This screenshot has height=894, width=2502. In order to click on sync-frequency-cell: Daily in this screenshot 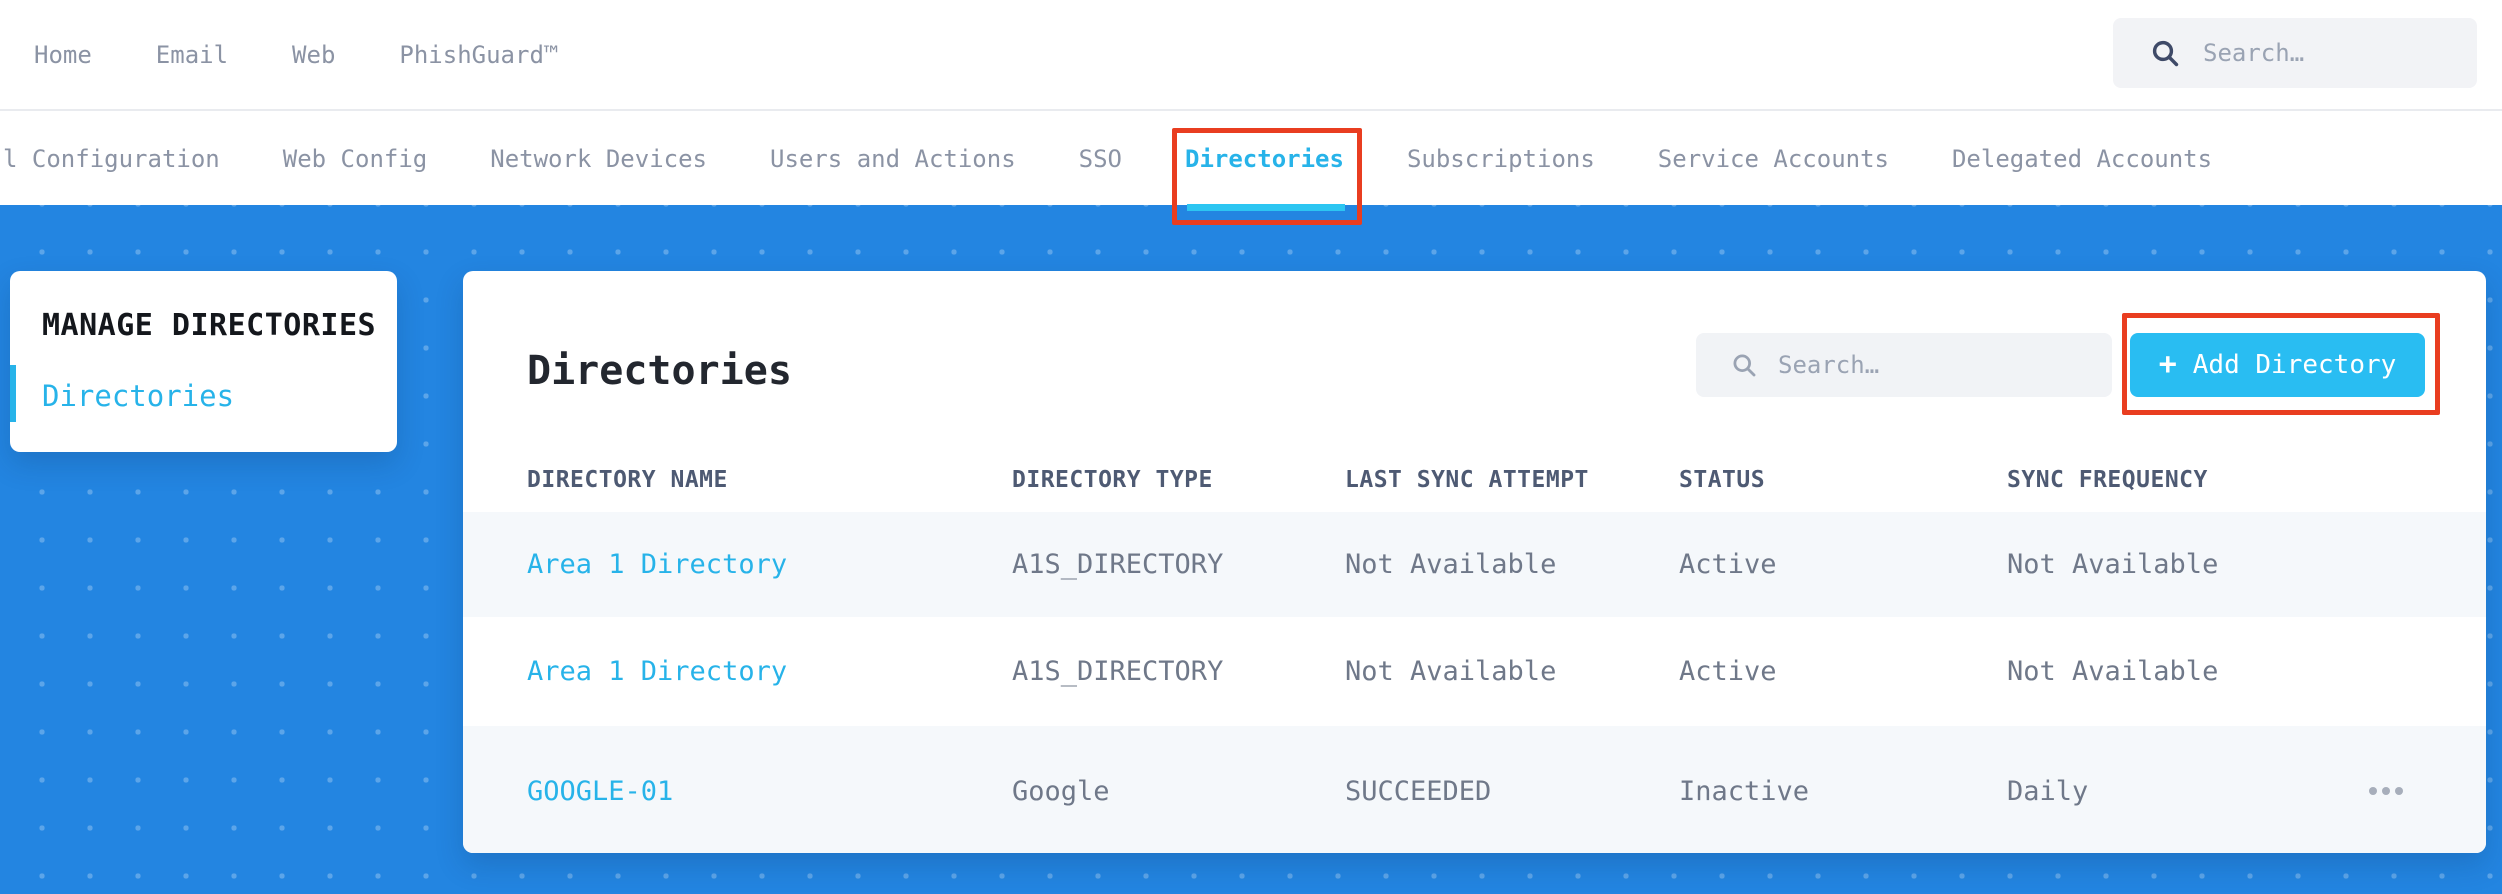, I will do `click(2048, 791)`.